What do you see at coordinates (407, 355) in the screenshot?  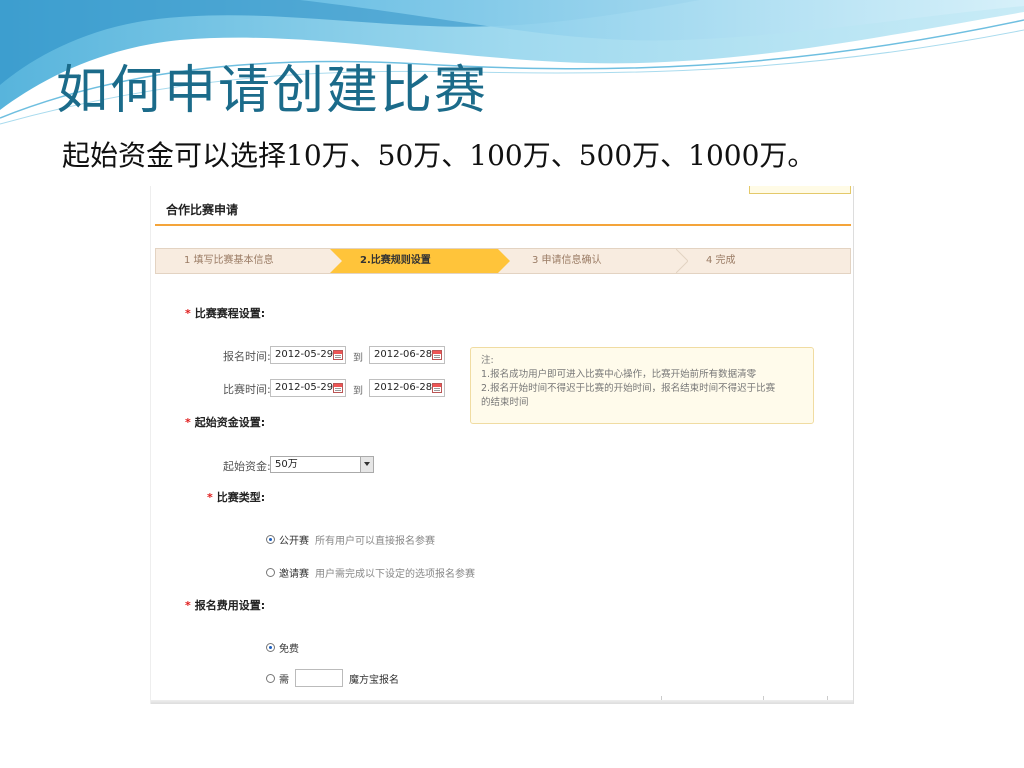 I see `signup-end-input: 2012-06-28` at bounding box center [407, 355].